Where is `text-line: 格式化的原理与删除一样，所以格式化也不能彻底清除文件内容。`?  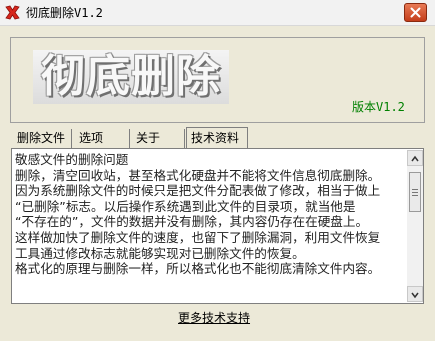 text-line: 格式化的原理与删除一样，所以格式化也不能彻底清除文件内容。 is located at coordinates (198, 269).